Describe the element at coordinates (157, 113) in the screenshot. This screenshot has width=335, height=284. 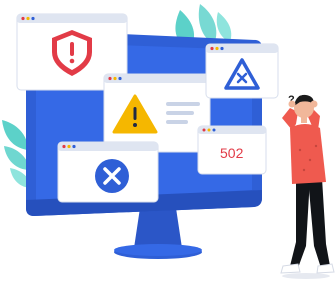
I see `window-warning` at that location.